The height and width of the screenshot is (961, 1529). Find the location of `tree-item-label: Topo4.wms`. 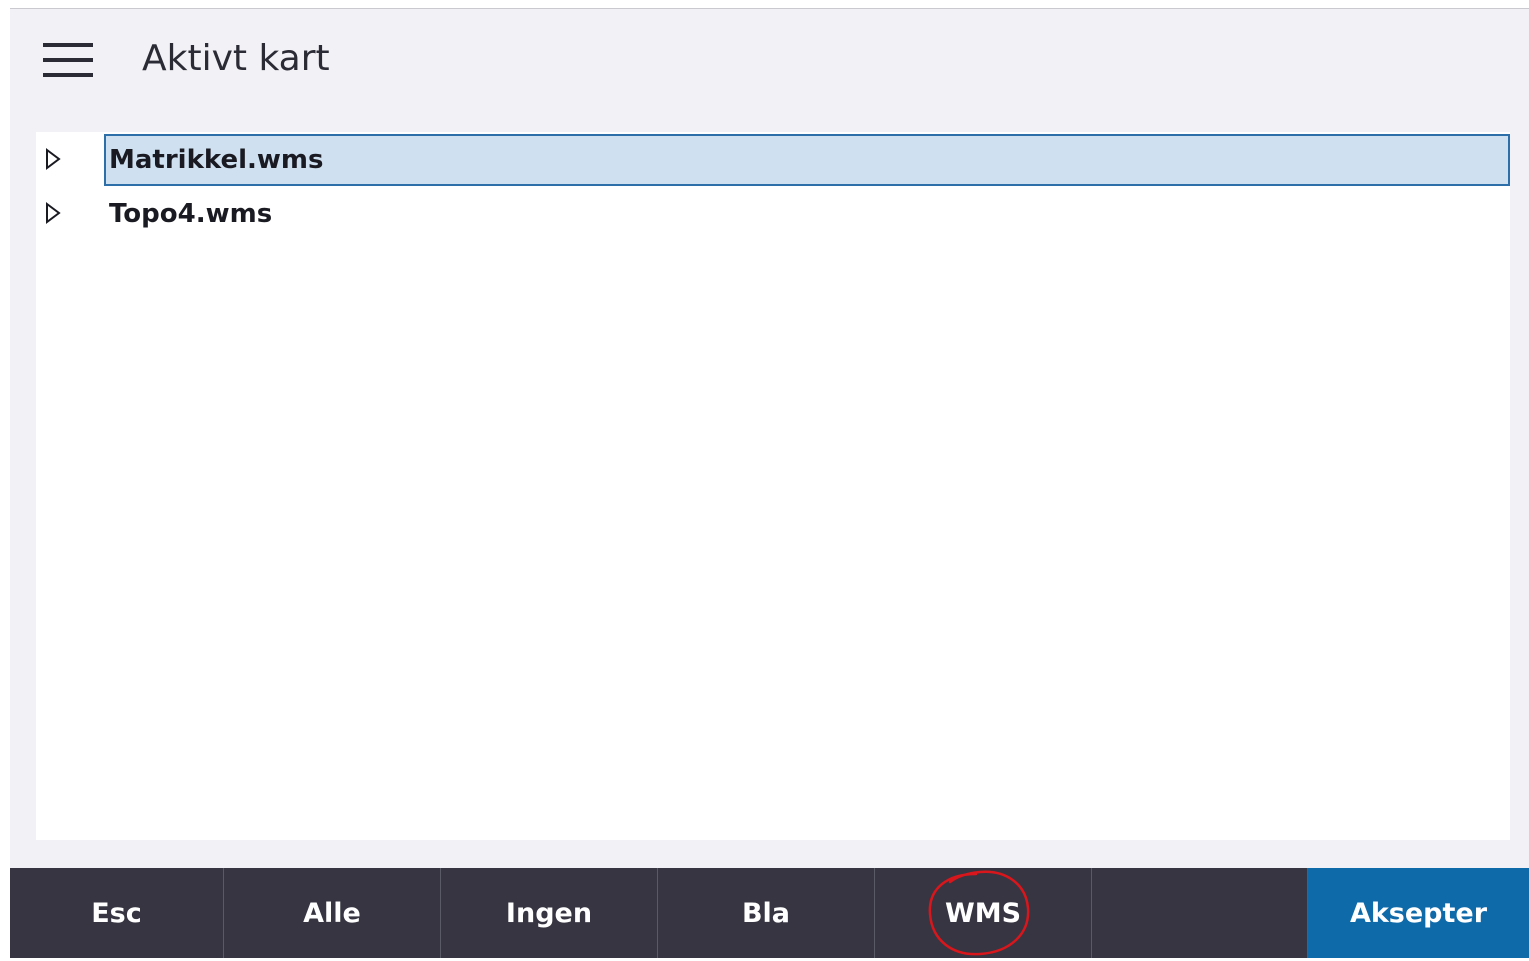

tree-item-label: Topo4.wms is located at coordinates (807, 214).